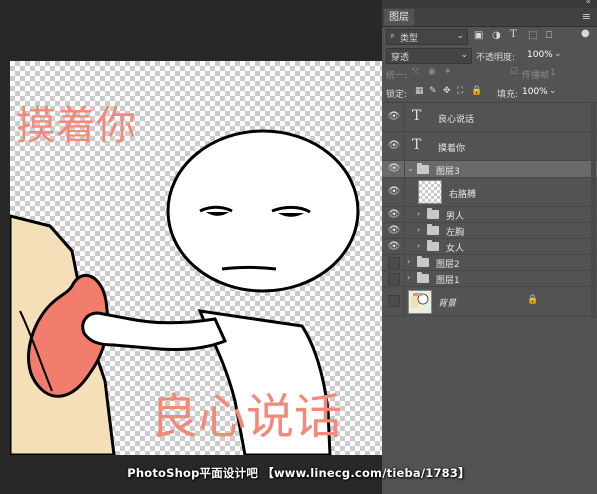 The height and width of the screenshot is (494, 597). Describe the element at coordinates (447, 304) in the screenshot. I see `layer-name: 背景` at that location.